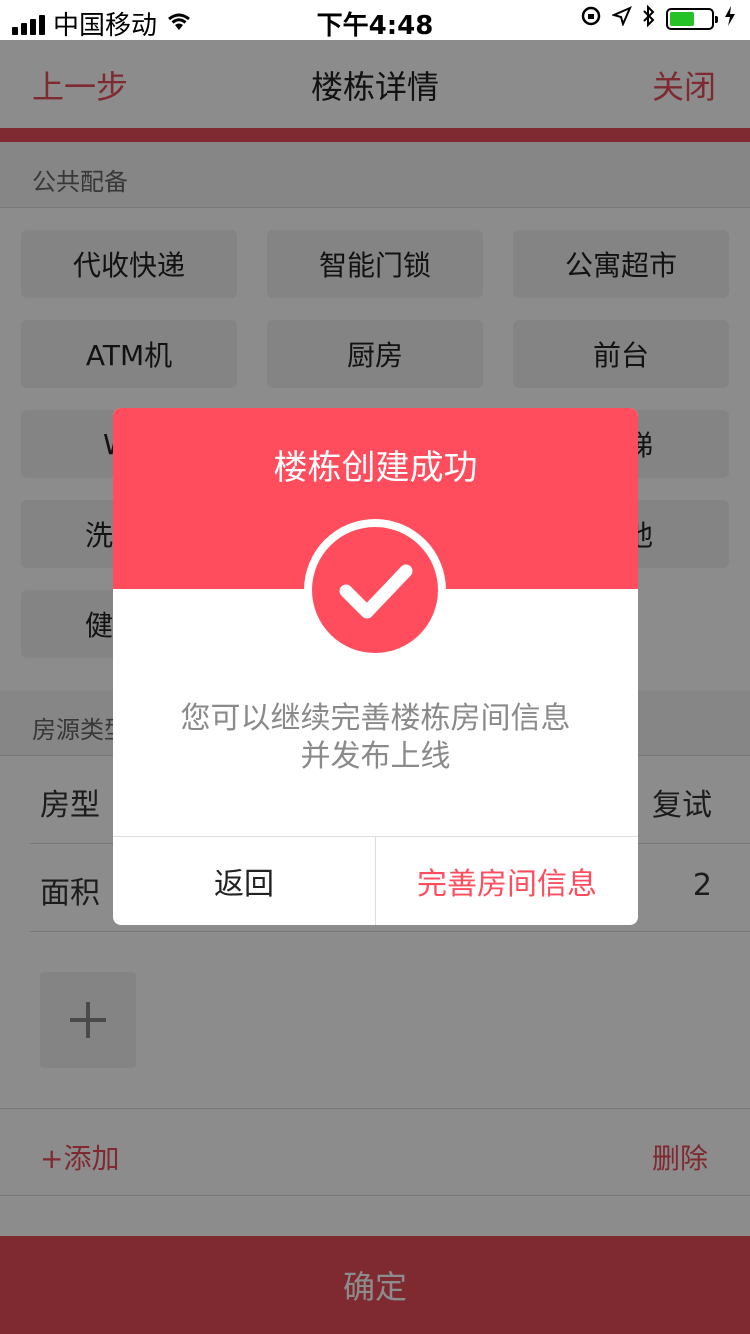 Image resolution: width=750 pixels, height=1334 pixels. I want to click on dialog-title: 楼栋创建成功, so click(375, 468).